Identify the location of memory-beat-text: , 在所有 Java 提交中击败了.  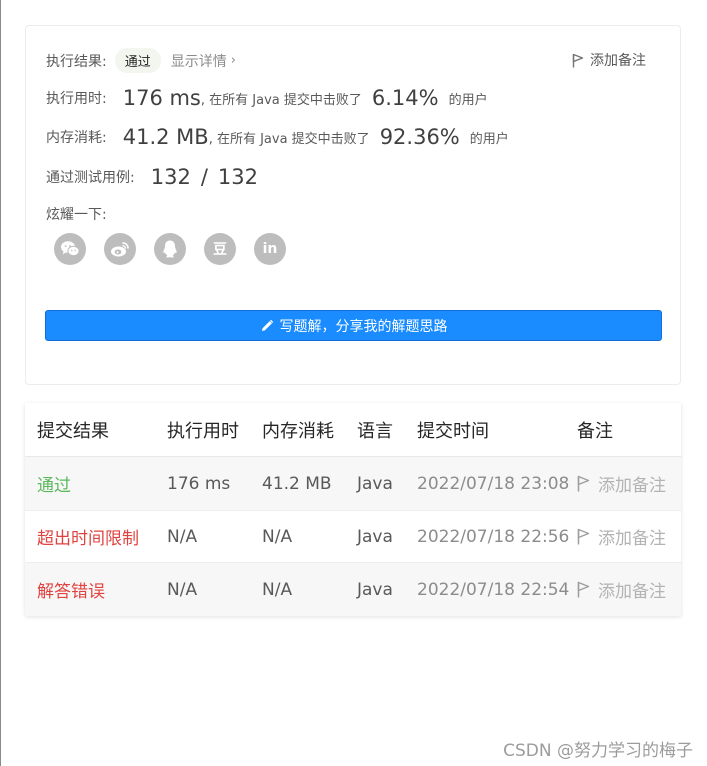
(289, 139).